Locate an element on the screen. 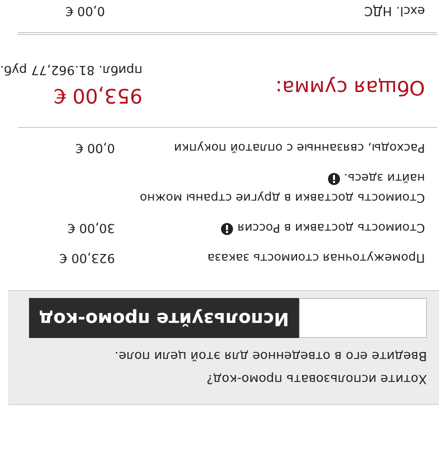 Image resolution: width=439 pixels, height=457 pixels. promo-hint: Введите его в отведенное для этой цели поле. is located at coordinates (270, 357).